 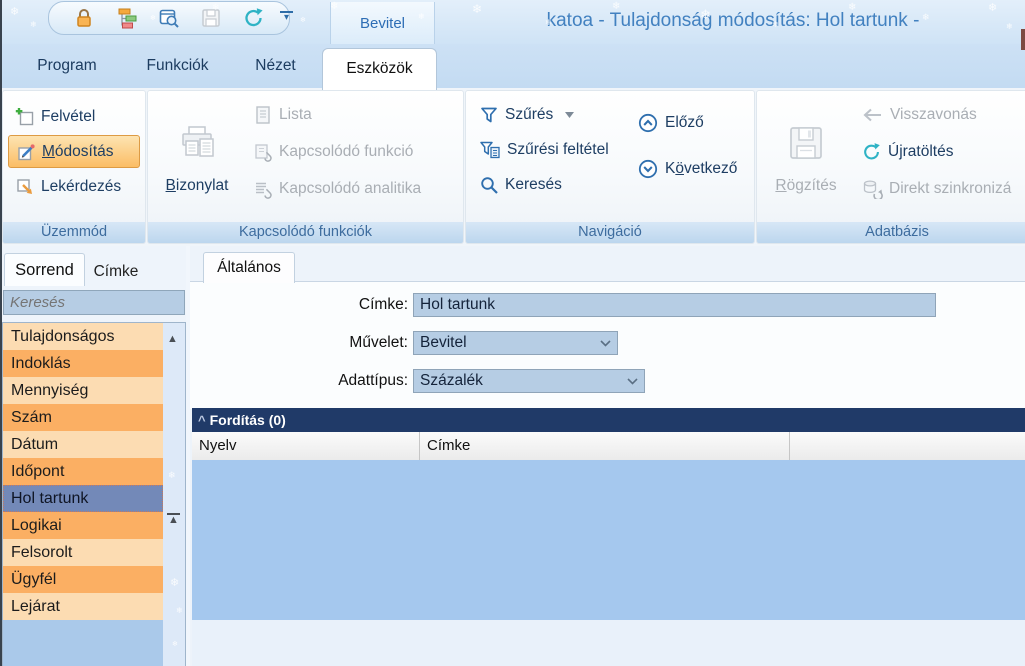 What do you see at coordinates (94, 302) in the screenshot?
I see `sidebar-search-input` at bounding box center [94, 302].